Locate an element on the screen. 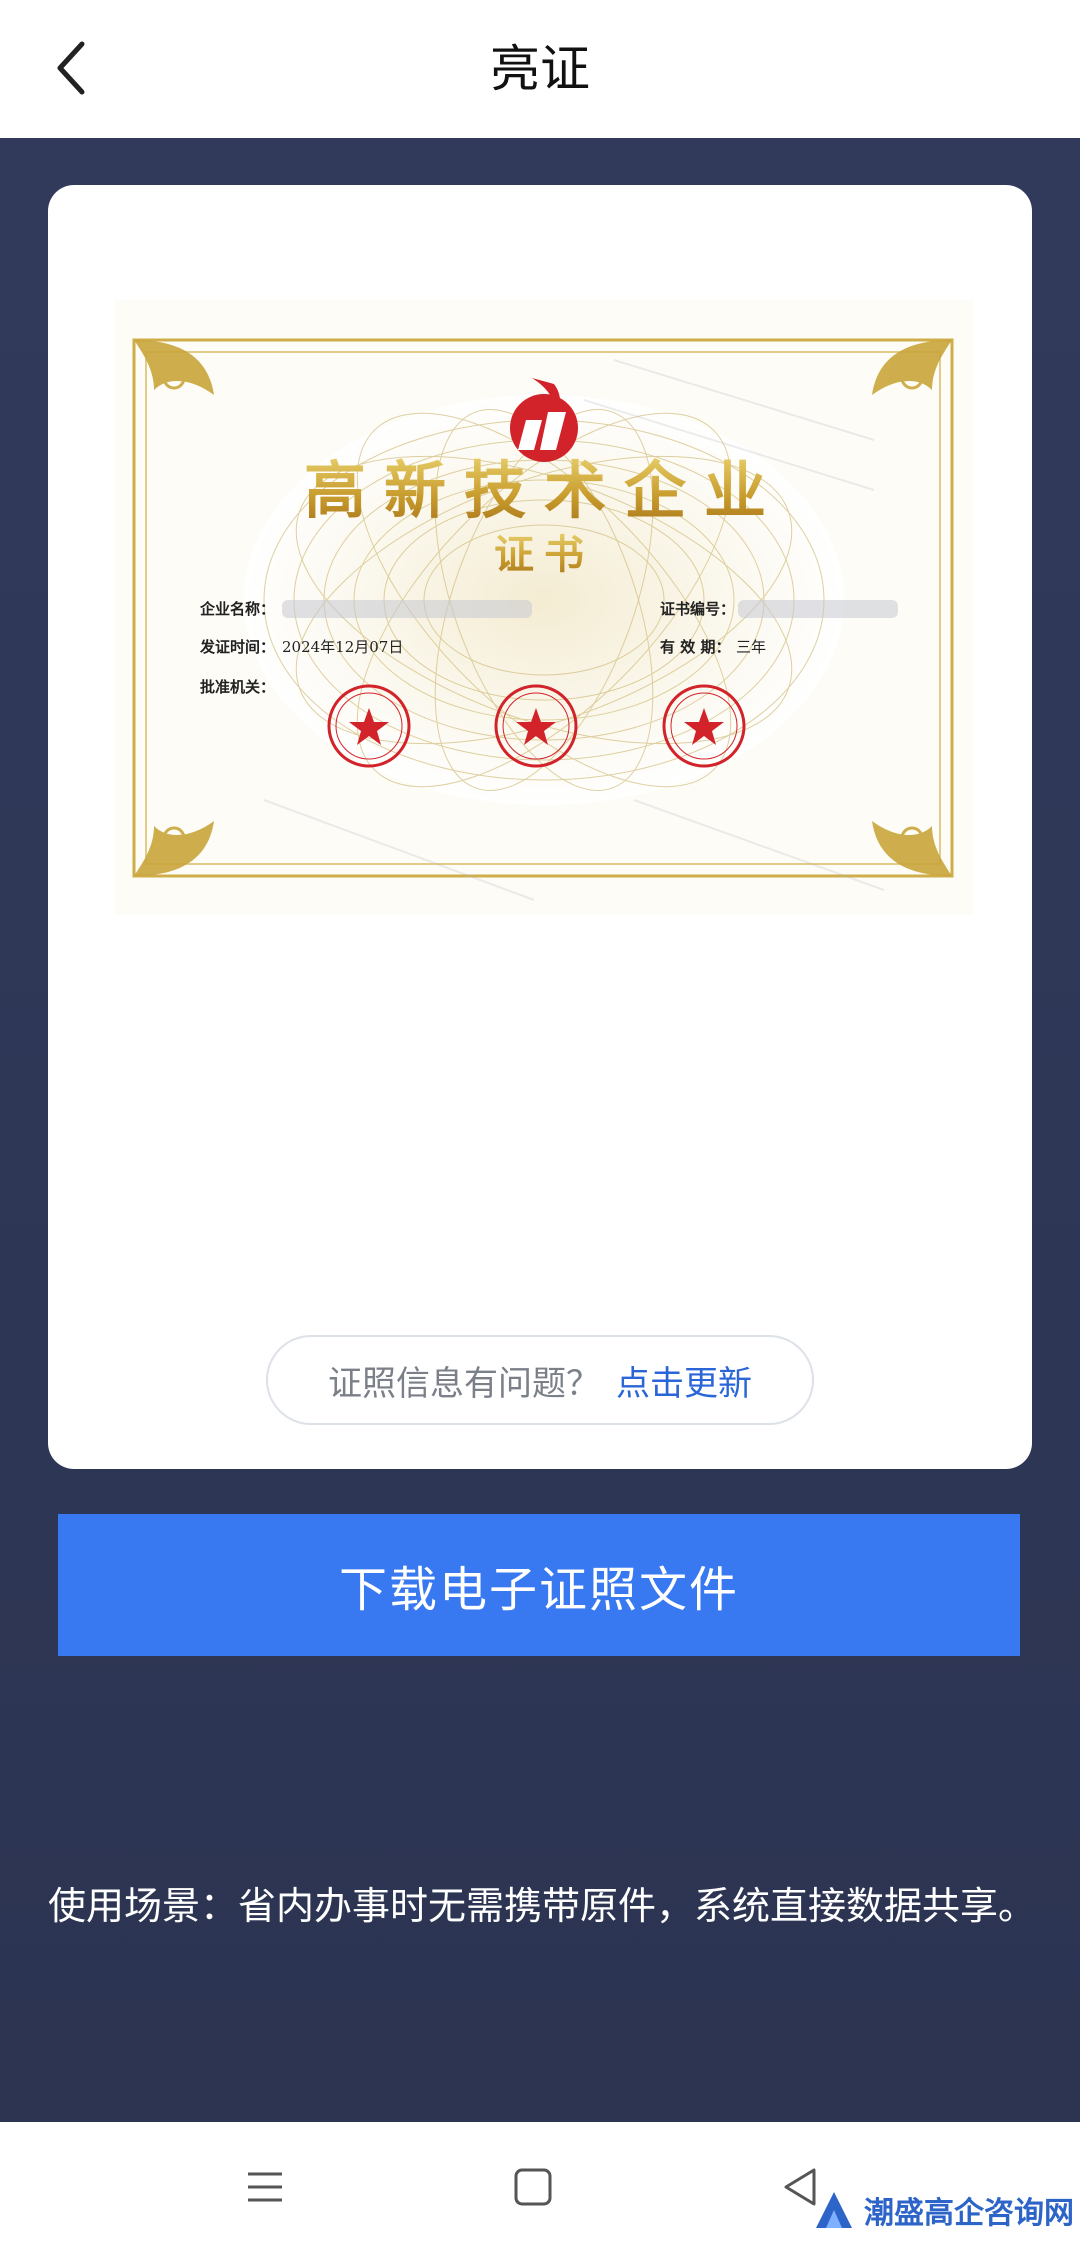 Image resolution: width=1080 pixels, height=2248 pixels. home-square-icon is located at coordinates (533, 2187).